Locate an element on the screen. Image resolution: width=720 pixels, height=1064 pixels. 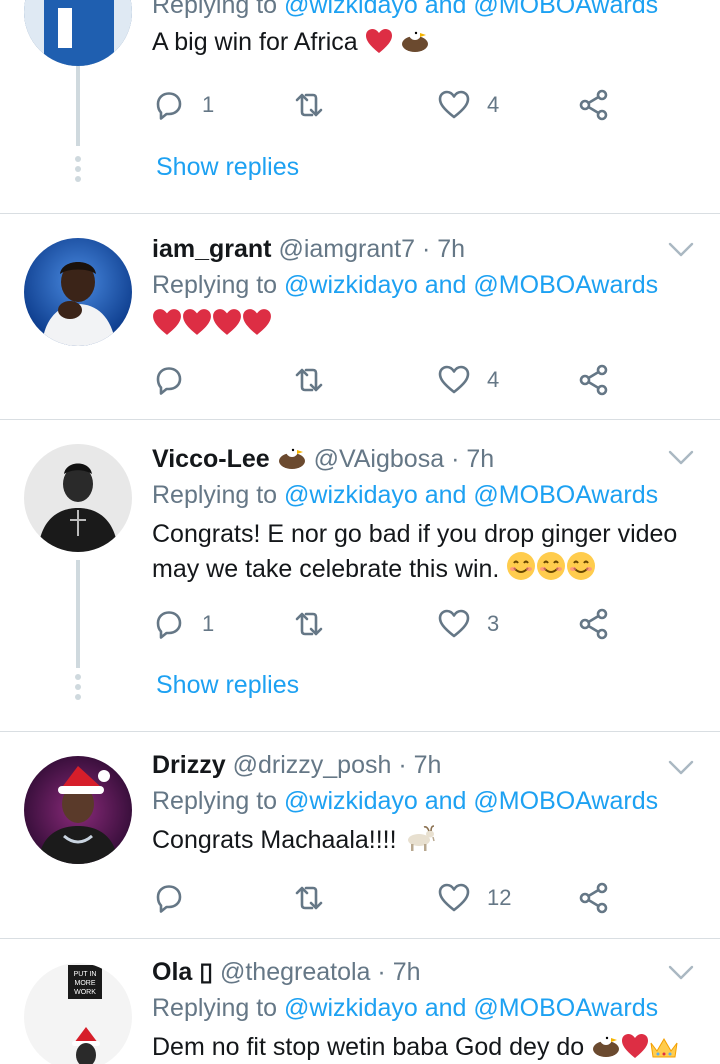
tweet-header: Ola ▯ @thegreatola · 7h is located at coordinates (286, 972).